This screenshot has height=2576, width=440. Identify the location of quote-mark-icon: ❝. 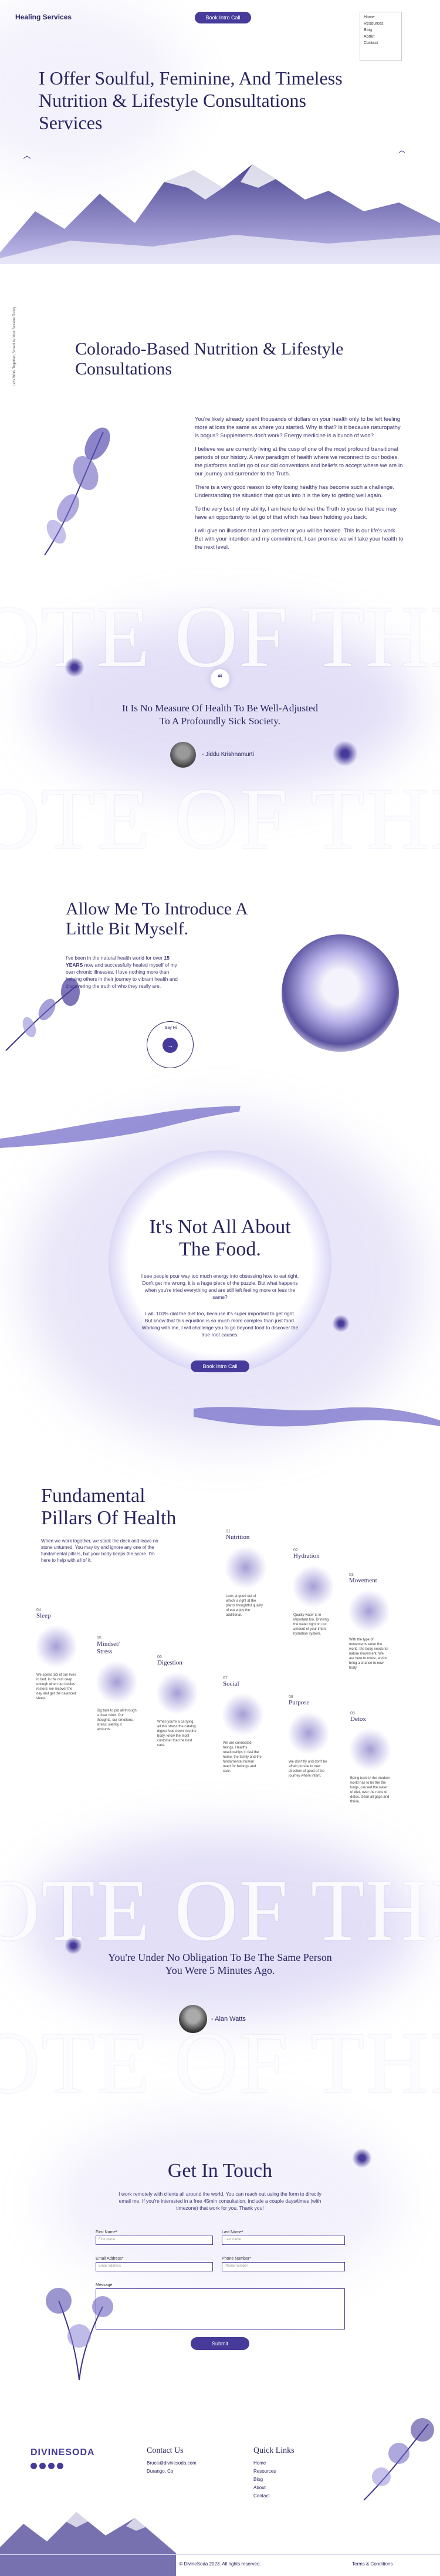
(220, 678).